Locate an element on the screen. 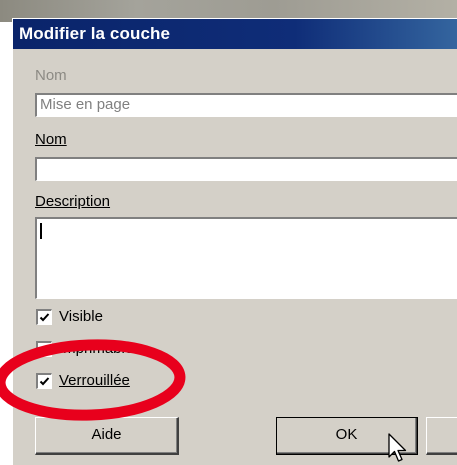 The height and width of the screenshot is (465, 457). dialog-title: Modifier la couche is located at coordinates (95, 33).